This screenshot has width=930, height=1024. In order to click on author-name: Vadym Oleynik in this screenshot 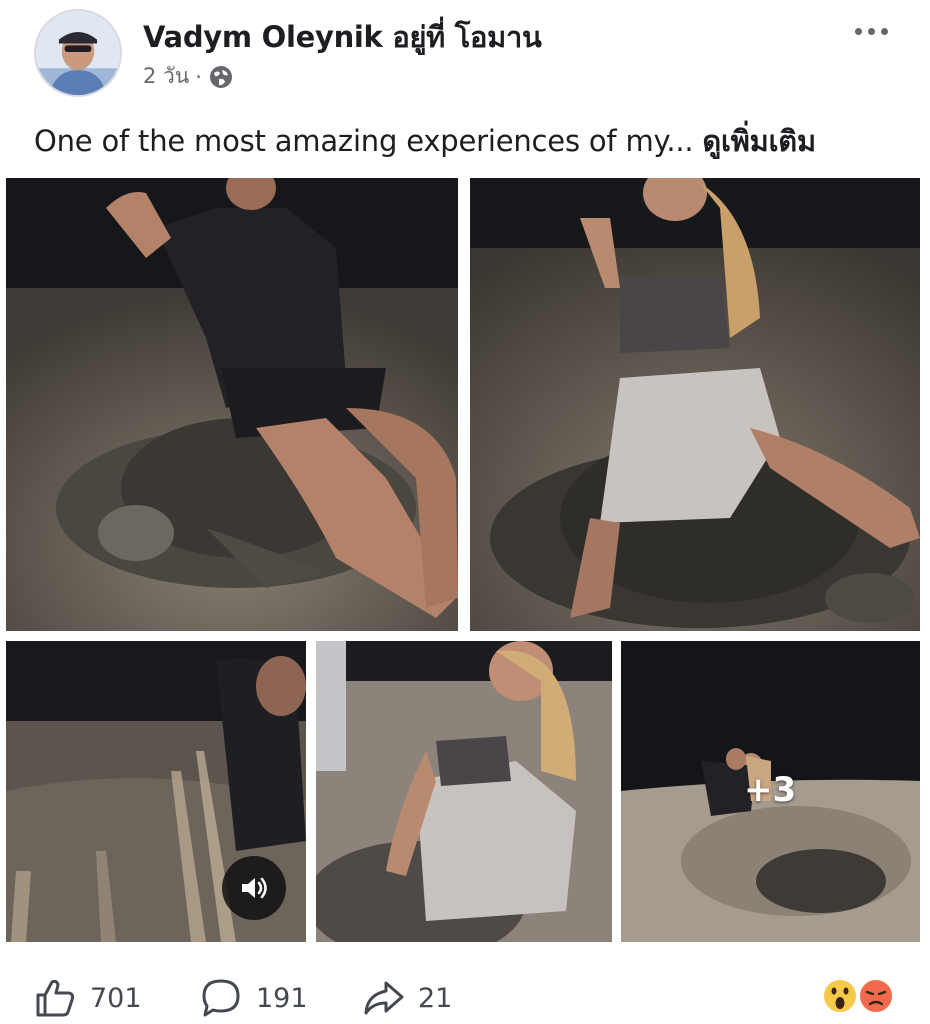, I will do `click(263, 37)`.